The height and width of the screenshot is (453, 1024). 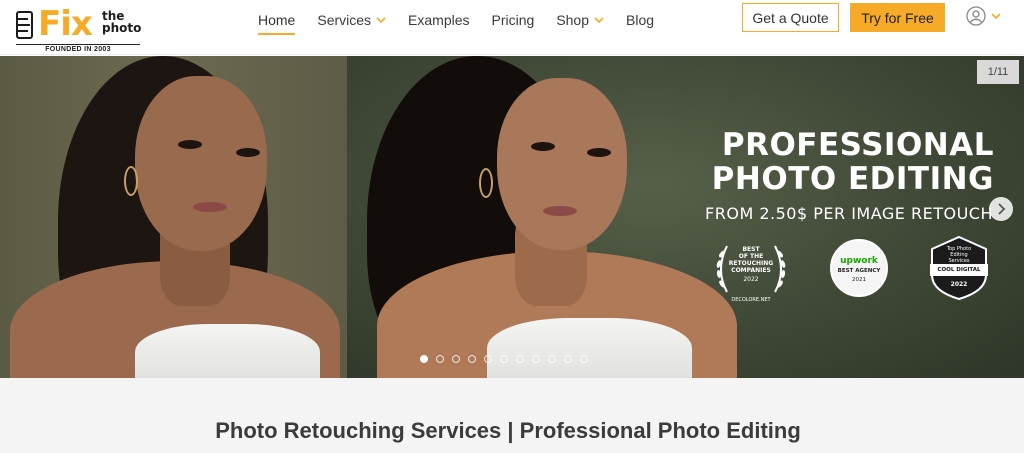 I want to click on logo-photo-text: photo, so click(x=122, y=28).